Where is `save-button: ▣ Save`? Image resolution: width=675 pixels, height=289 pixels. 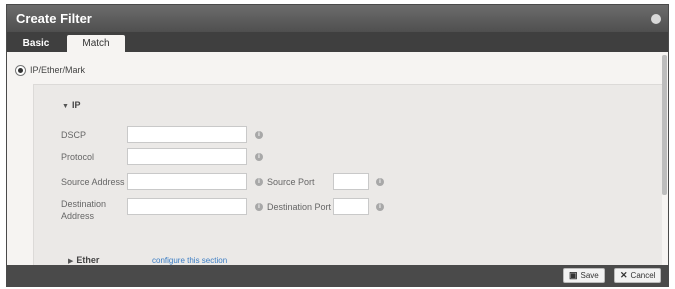 save-button: ▣ Save is located at coordinates (584, 275).